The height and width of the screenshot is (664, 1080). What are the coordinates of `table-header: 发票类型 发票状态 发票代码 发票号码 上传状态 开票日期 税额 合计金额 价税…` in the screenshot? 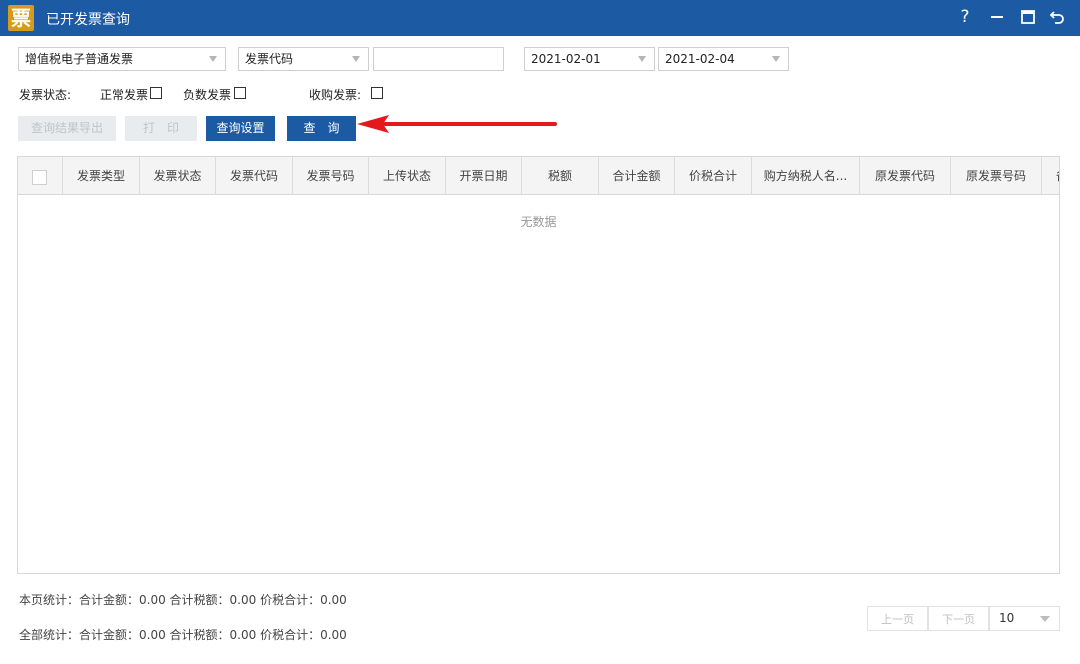 It's located at (538, 176).